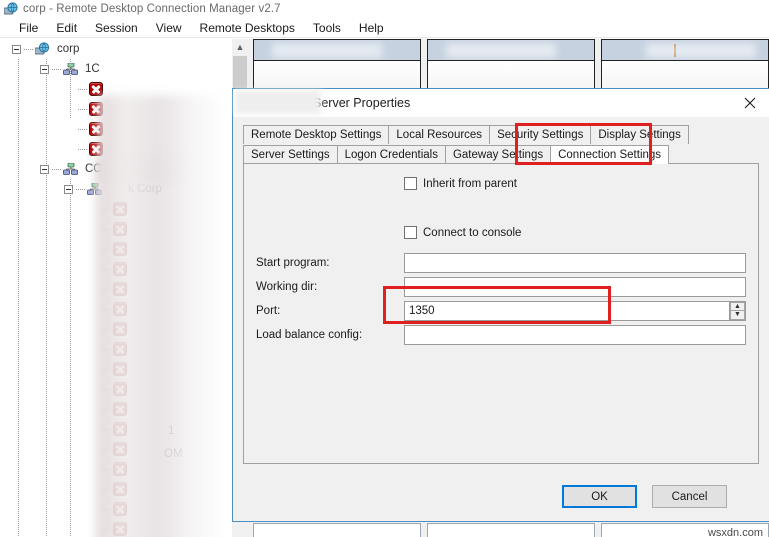  I want to click on start-program-input, so click(575, 262).